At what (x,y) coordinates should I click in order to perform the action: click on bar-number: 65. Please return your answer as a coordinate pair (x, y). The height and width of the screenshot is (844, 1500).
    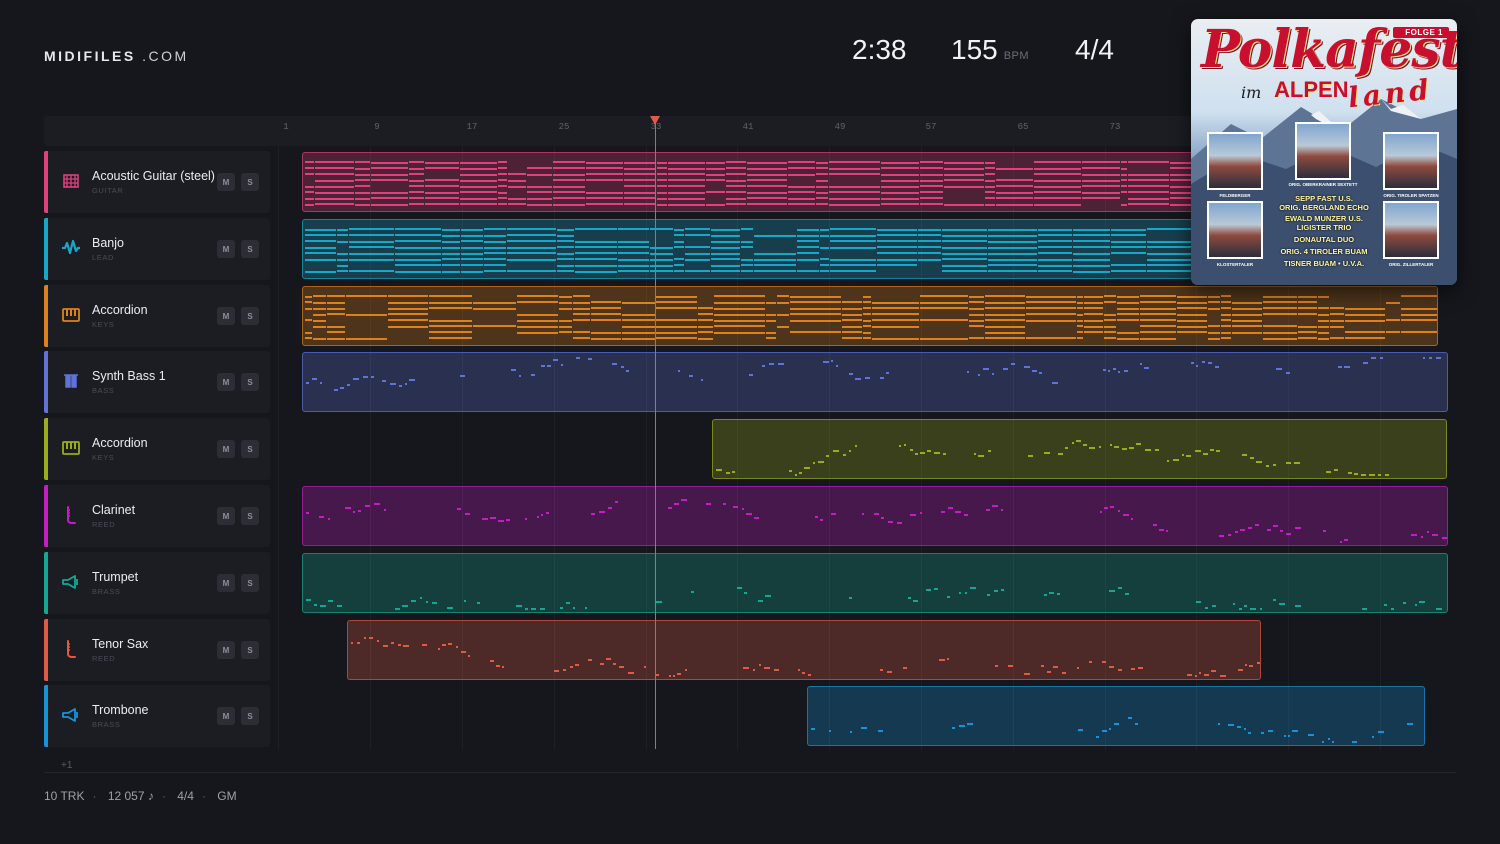
    Looking at the image, I should click on (1023, 127).